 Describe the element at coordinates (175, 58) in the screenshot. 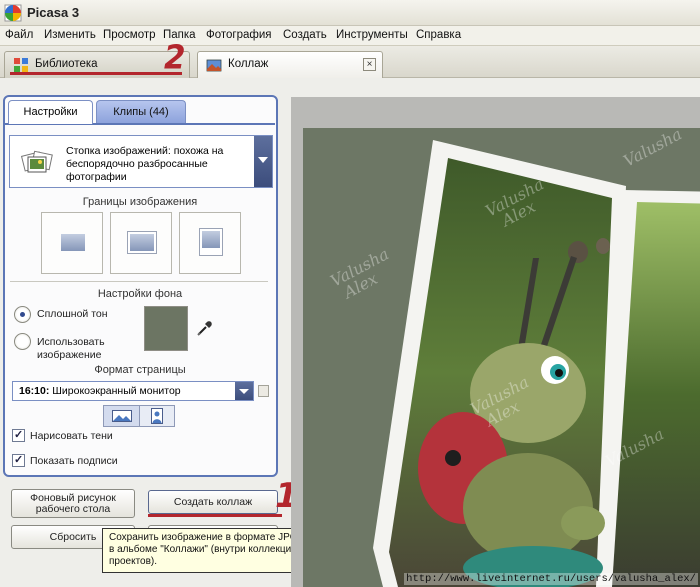

I see `annotation-number-2: 2` at that location.